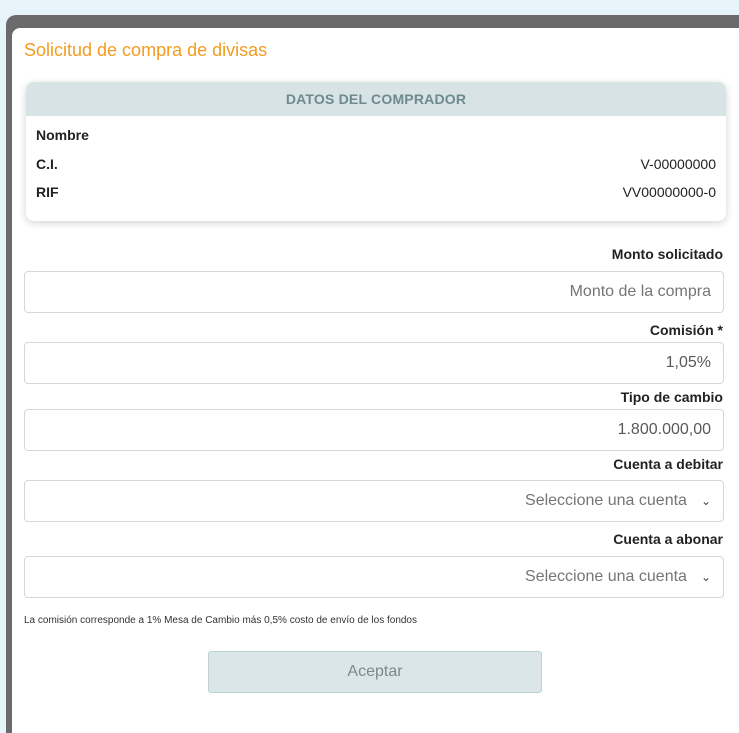 This screenshot has height=733, width=739. Describe the element at coordinates (62, 135) in the screenshot. I see `buyer-name-label: Nombre` at that location.